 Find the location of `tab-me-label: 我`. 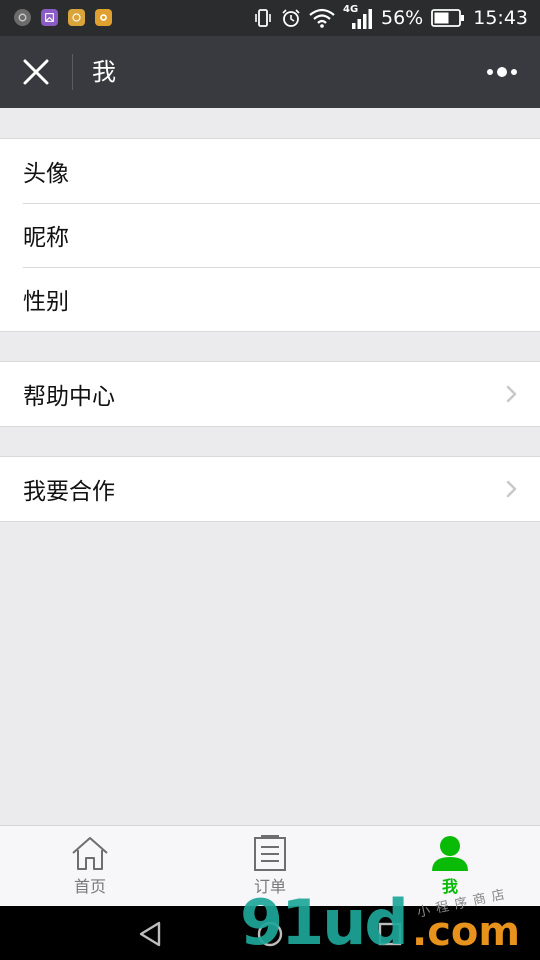

tab-me-label: 我 is located at coordinates (449, 886).